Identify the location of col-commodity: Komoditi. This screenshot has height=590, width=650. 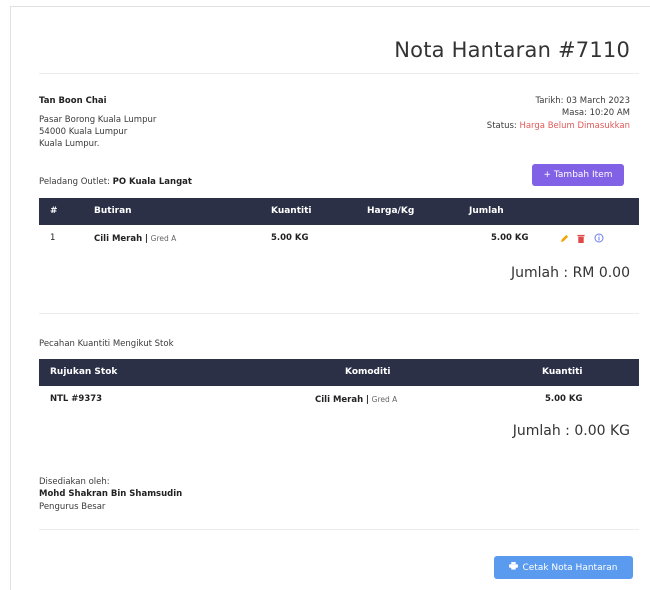
(368, 372).